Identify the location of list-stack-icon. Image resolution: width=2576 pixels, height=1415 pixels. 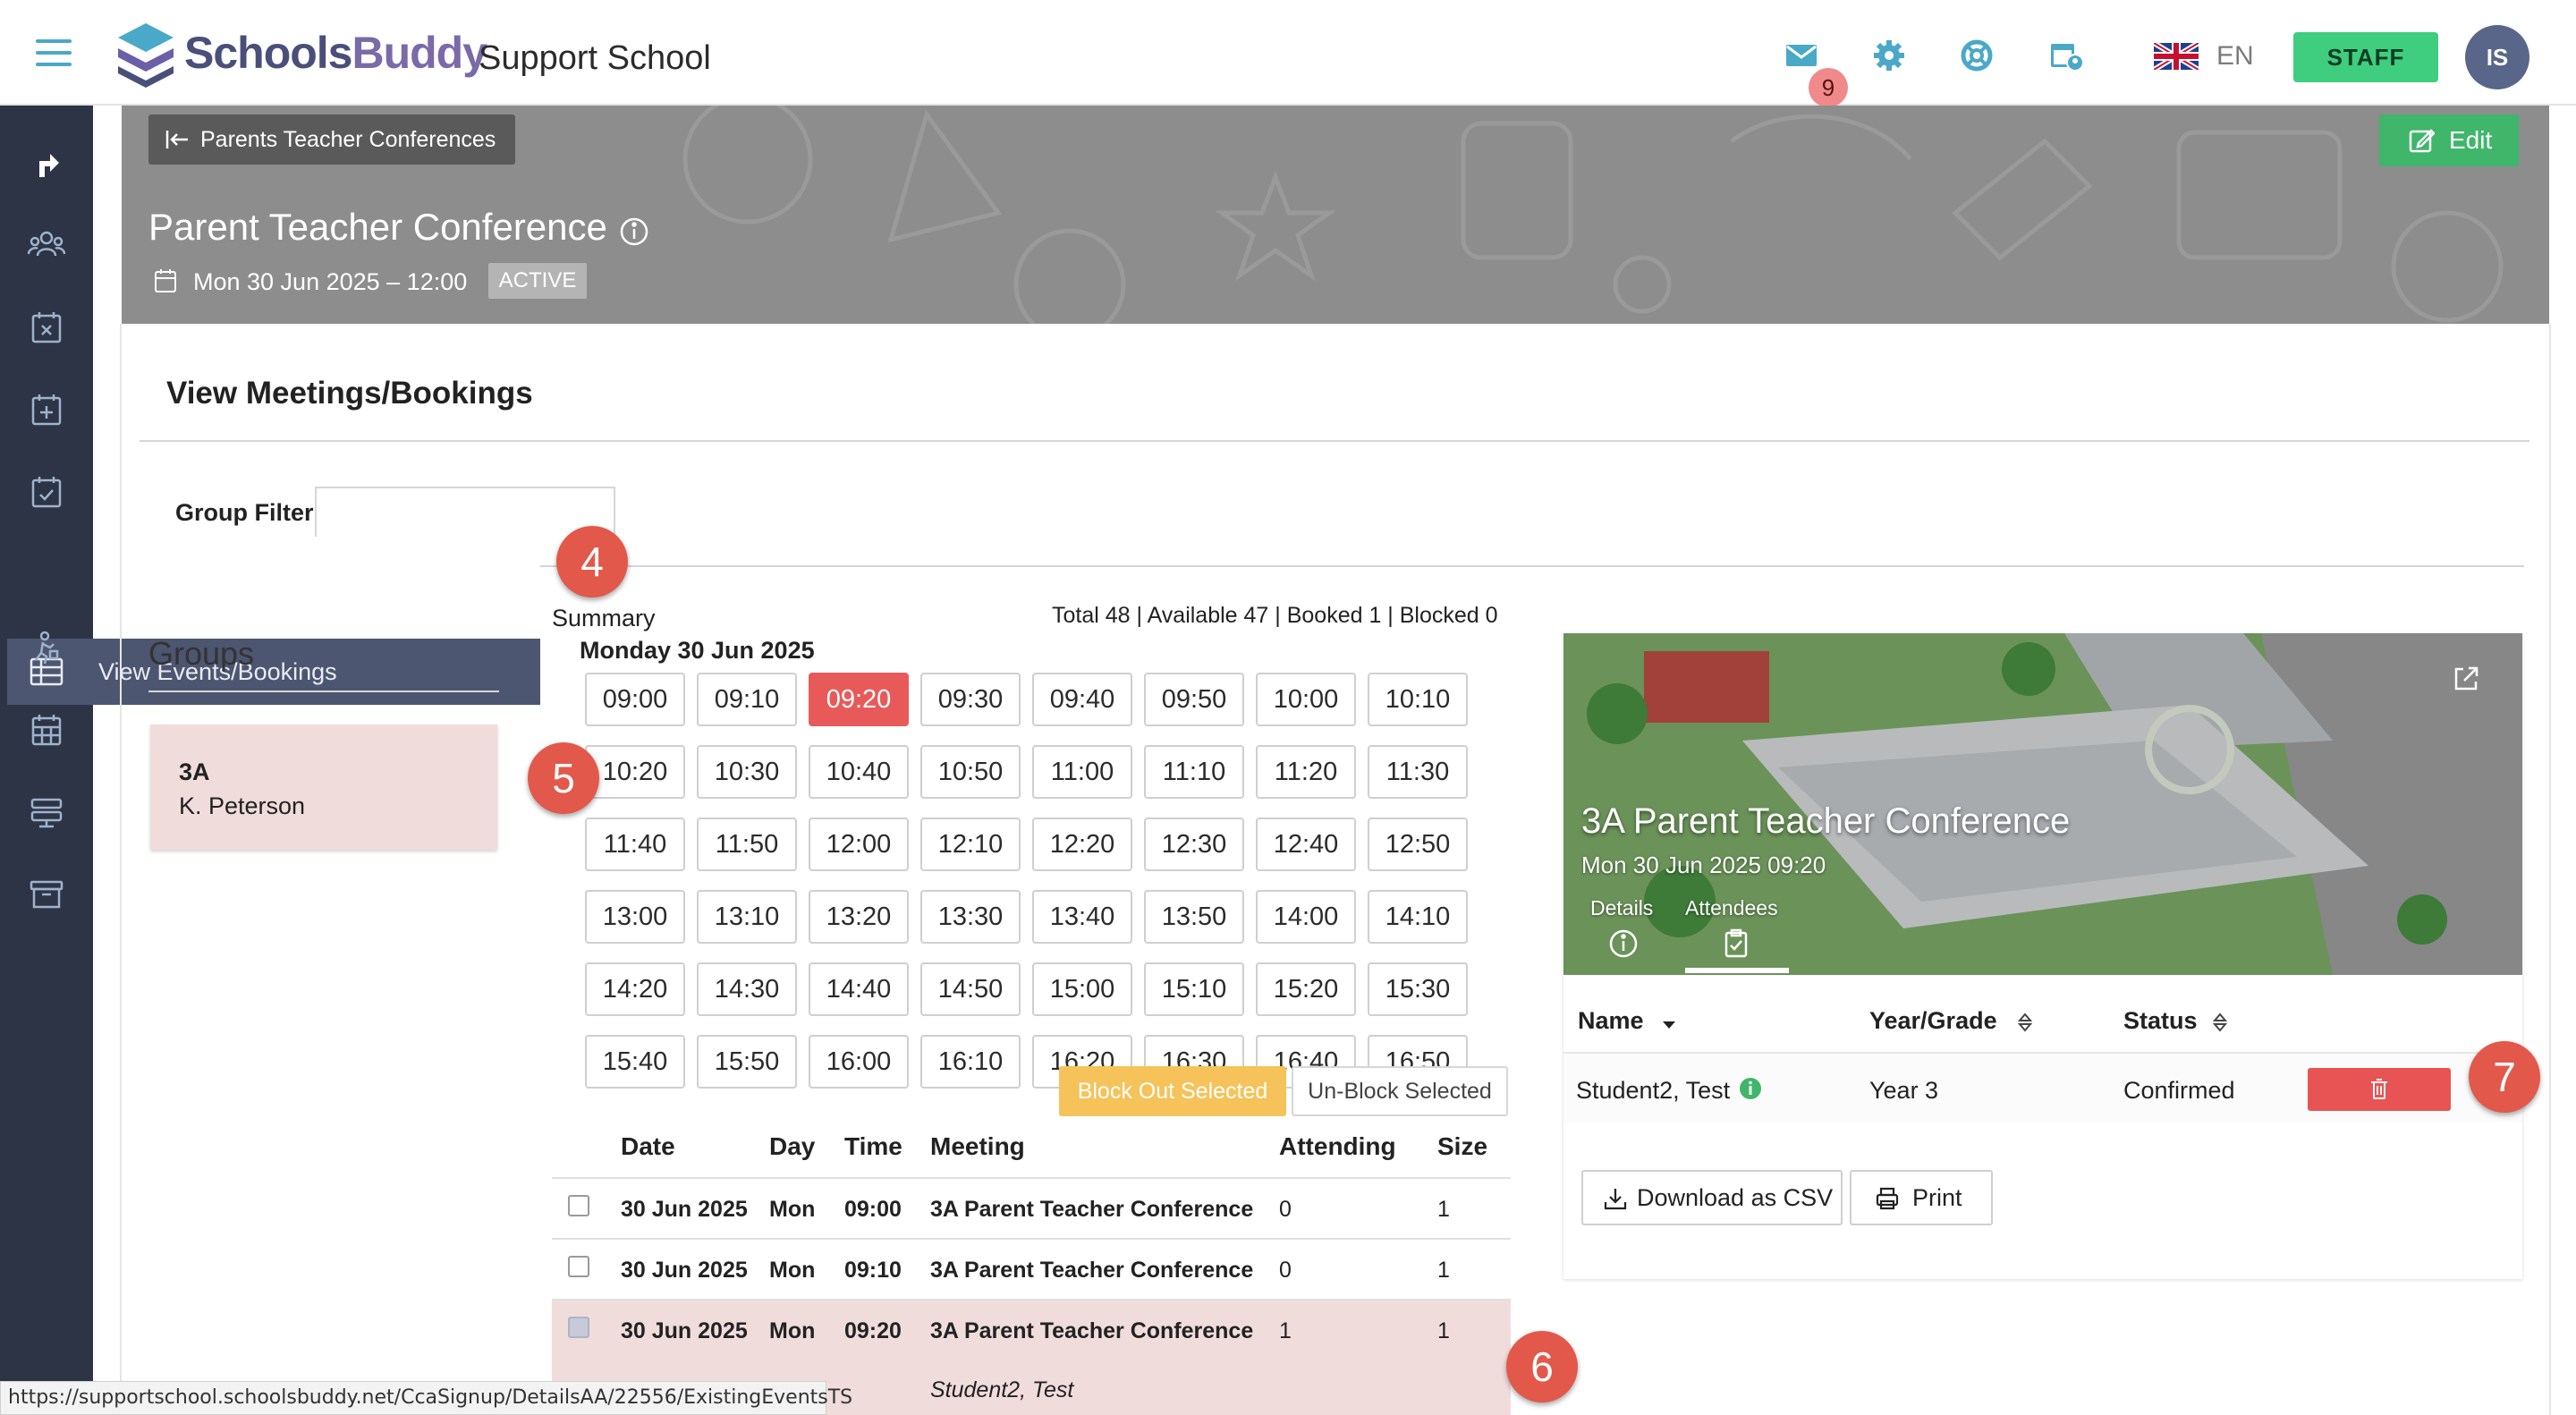
(46, 812).